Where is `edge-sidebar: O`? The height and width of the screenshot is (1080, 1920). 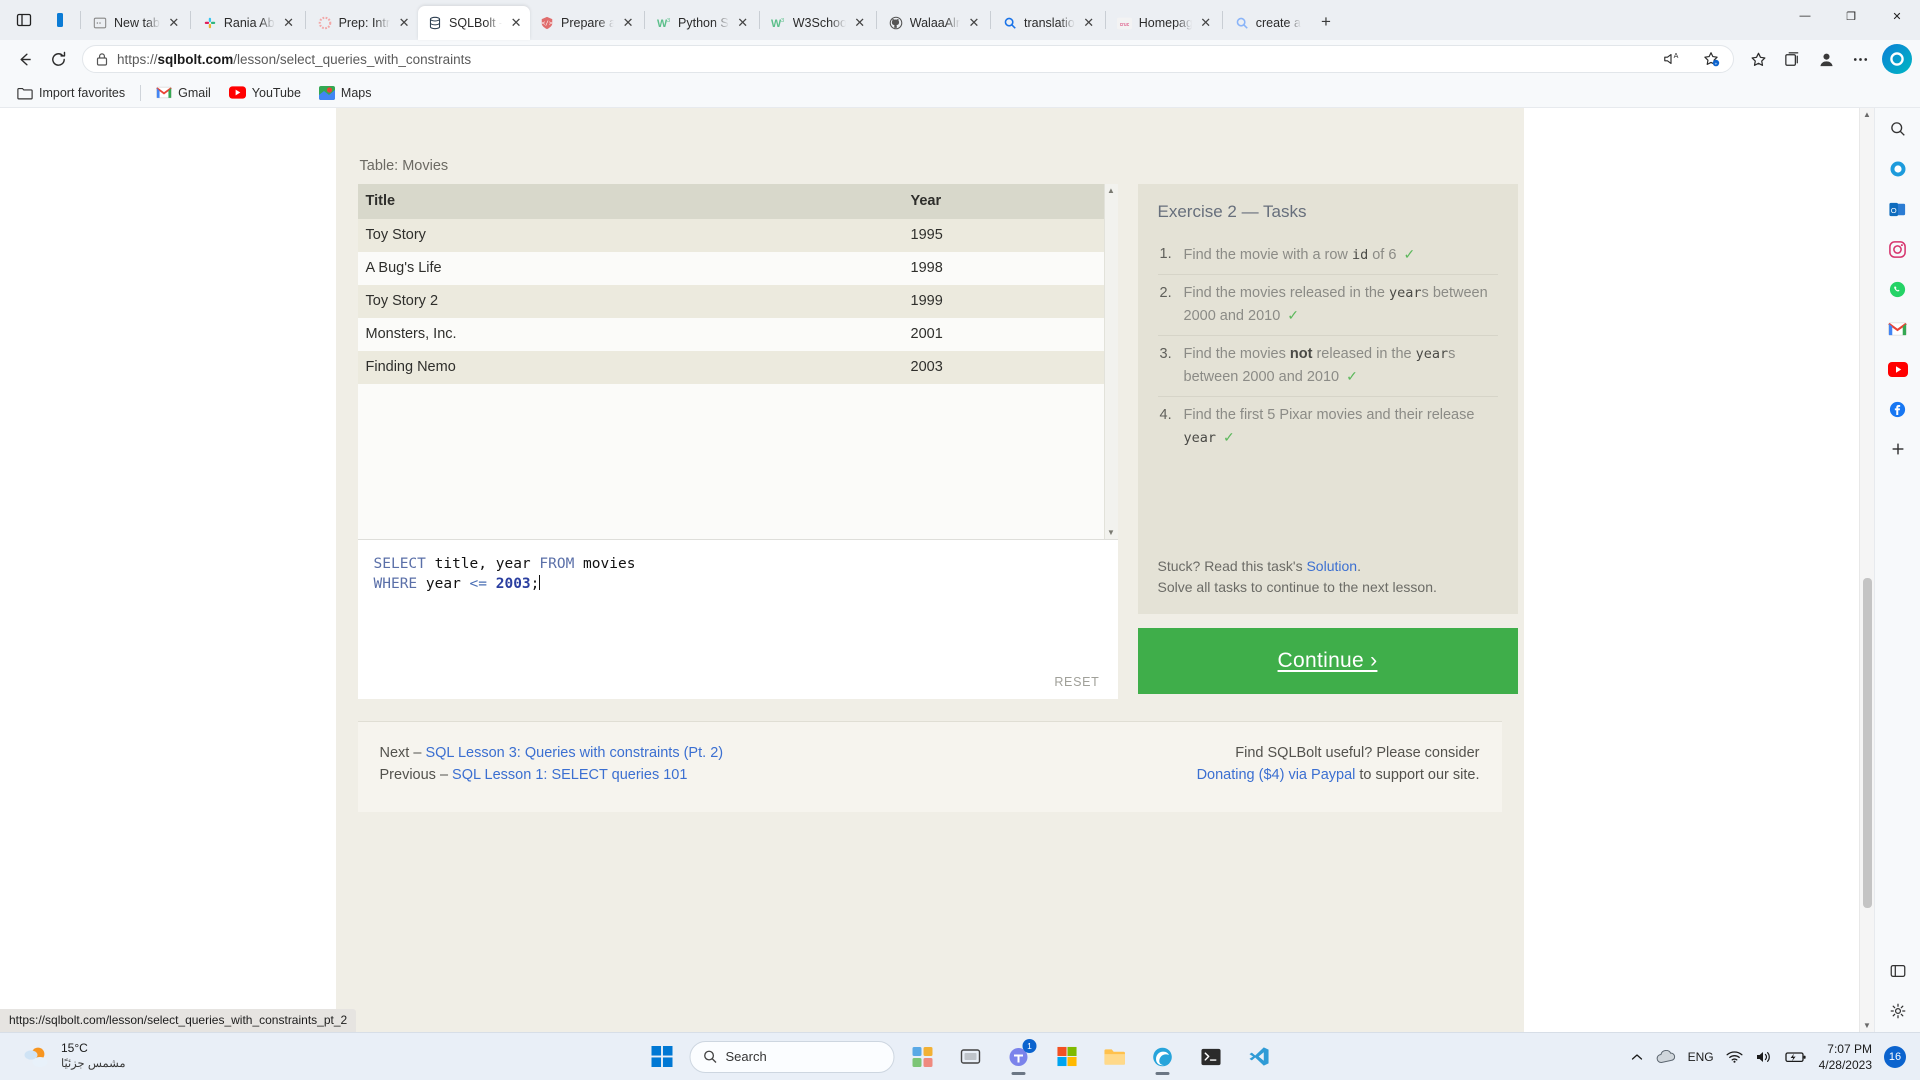
edge-sidebar: O is located at coordinates (1897, 570).